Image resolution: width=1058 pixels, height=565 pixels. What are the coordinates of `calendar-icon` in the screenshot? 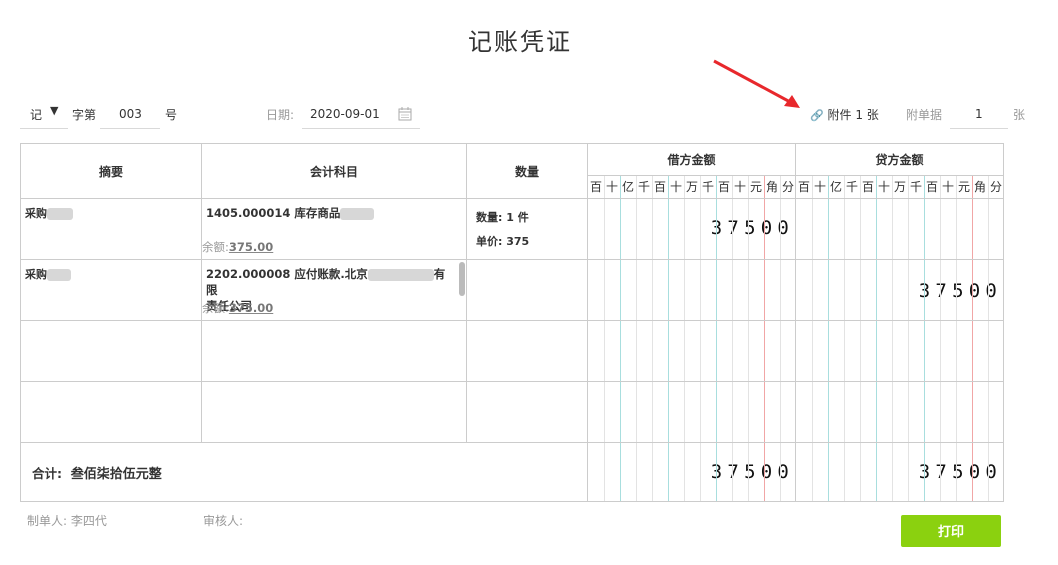 It's located at (405, 114).